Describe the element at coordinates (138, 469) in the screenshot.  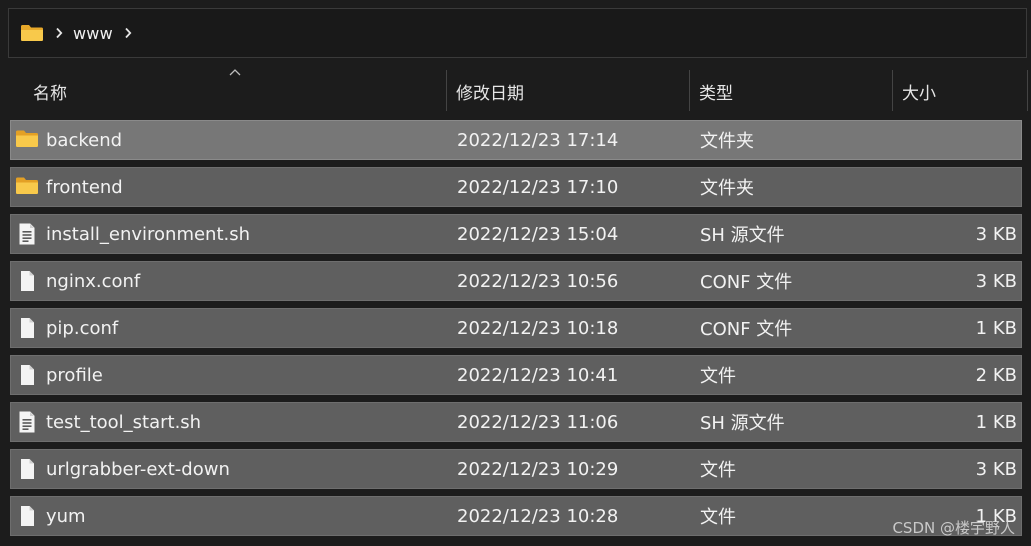
I see `file-name: urlgrabber-ext-down` at that location.